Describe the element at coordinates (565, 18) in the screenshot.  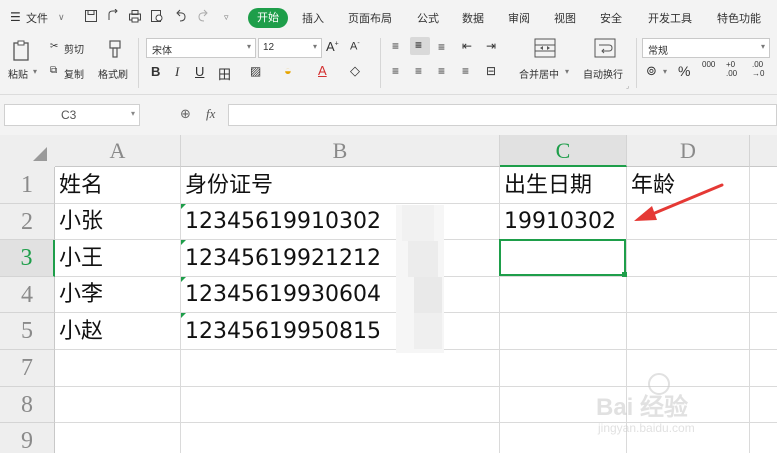
I see `tab-view: 视图` at that location.